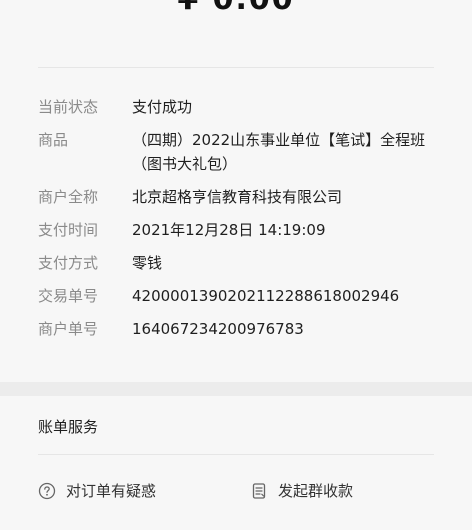 The width and height of the screenshot is (472, 530). What do you see at coordinates (68, 427) in the screenshot?
I see `section-title: 账单服务` at bounding box center [68, 427].